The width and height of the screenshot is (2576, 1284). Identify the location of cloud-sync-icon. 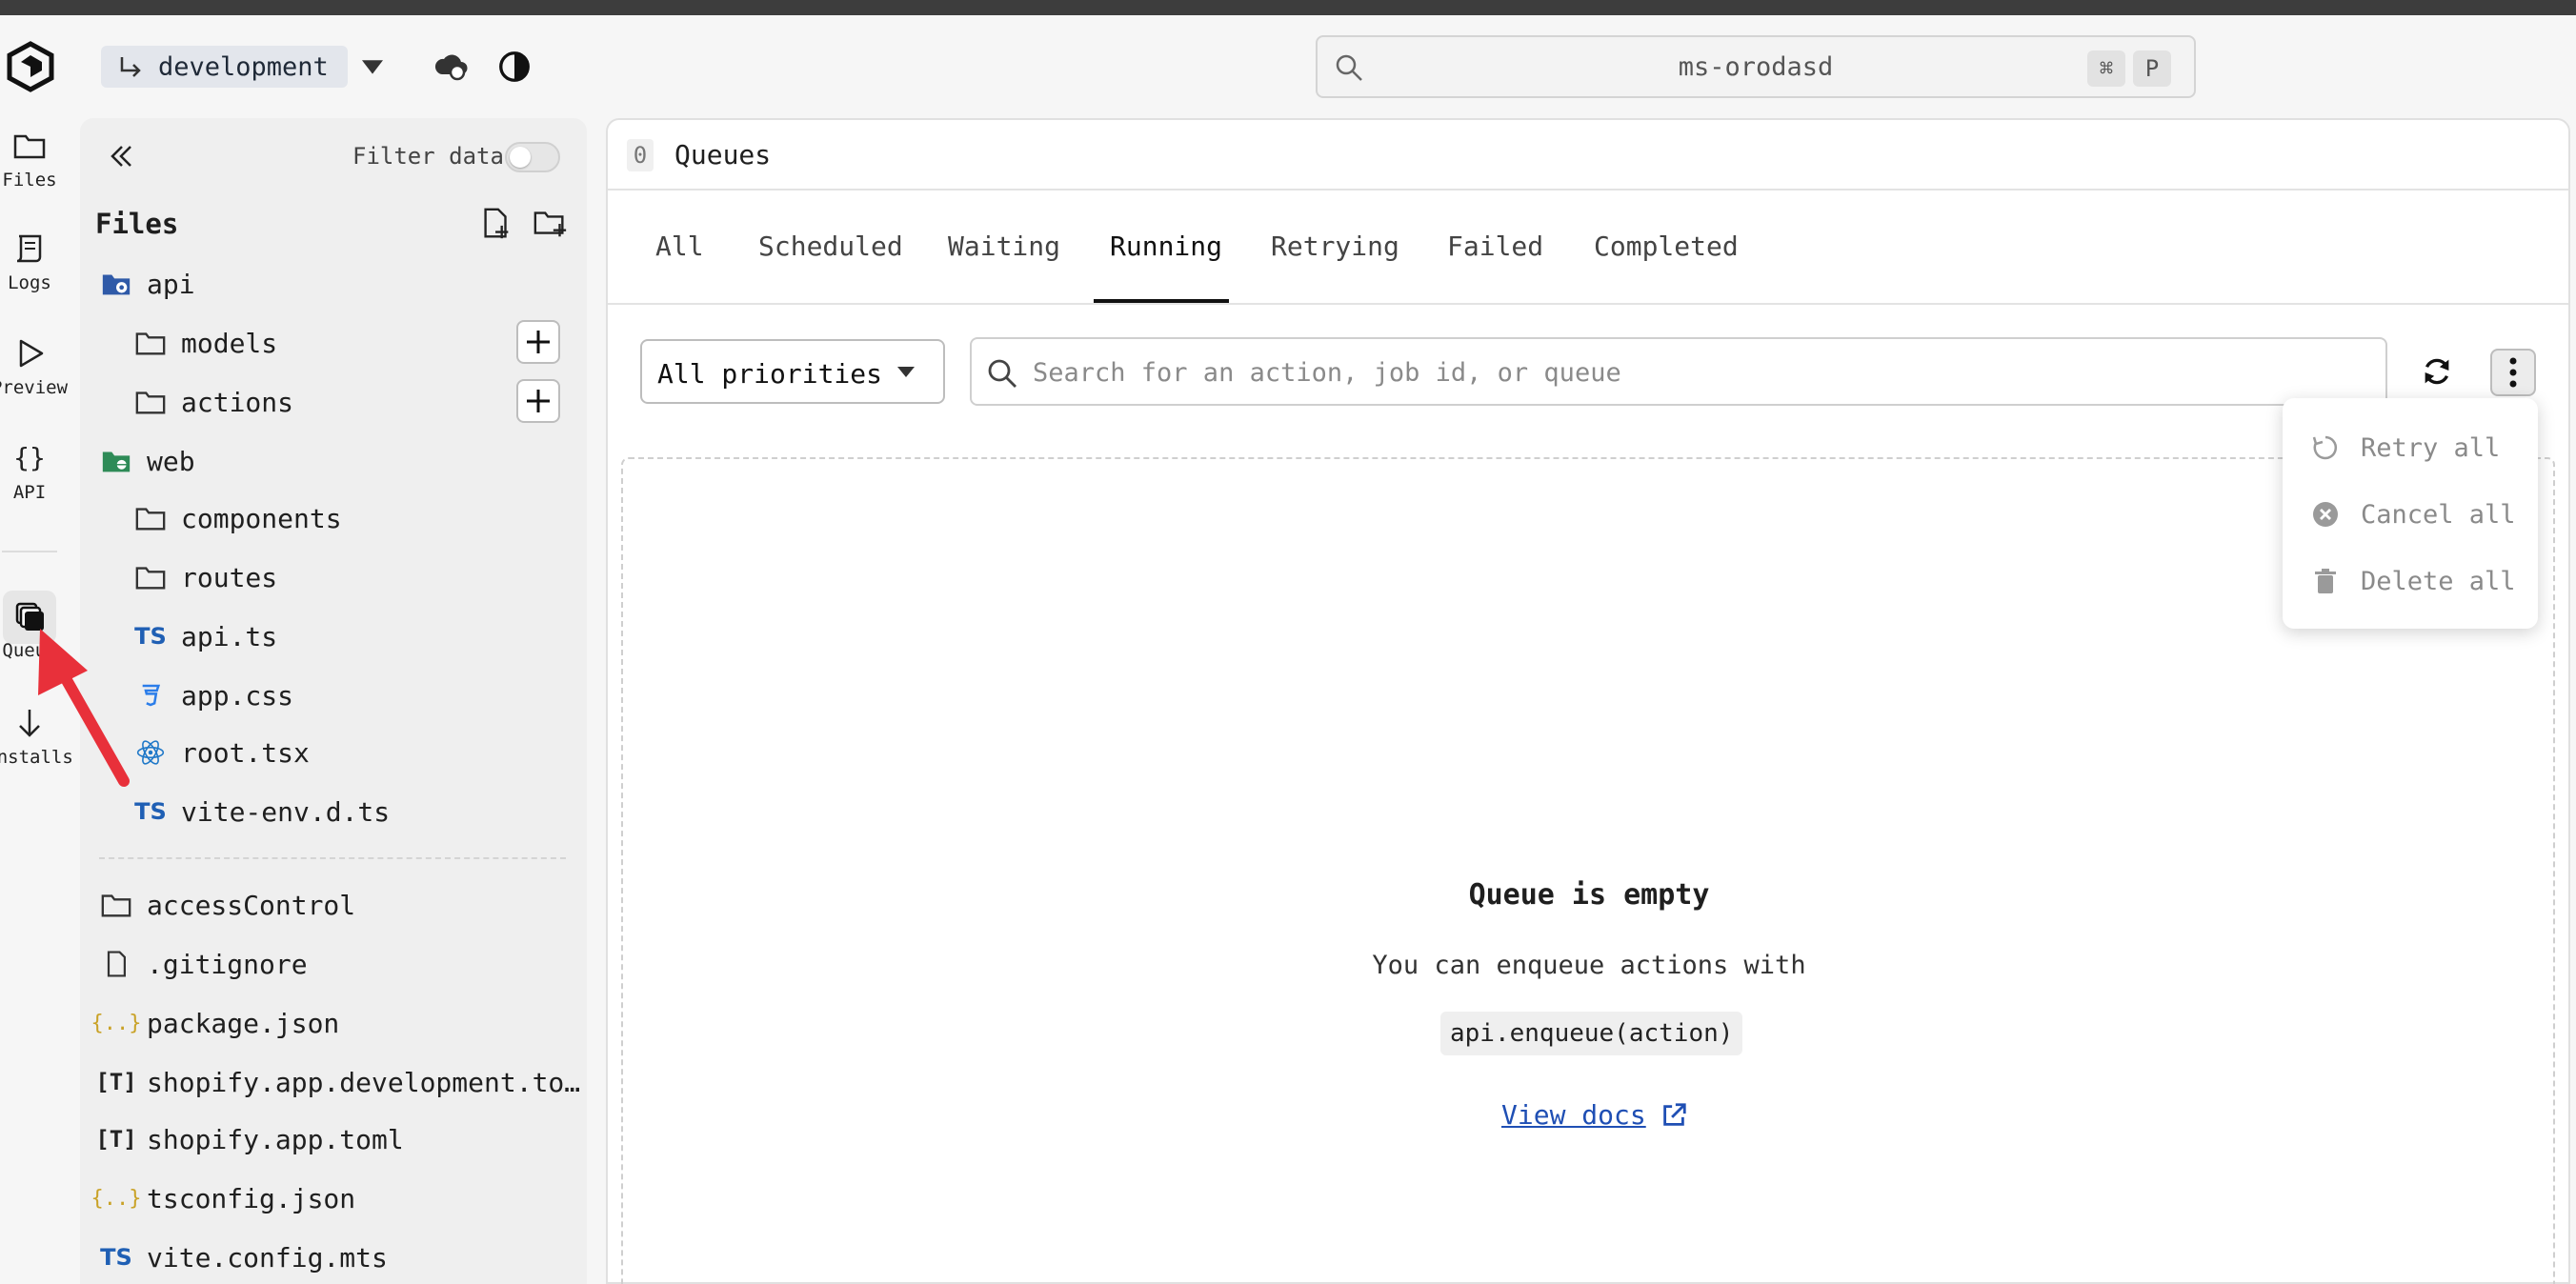
(451, 67).